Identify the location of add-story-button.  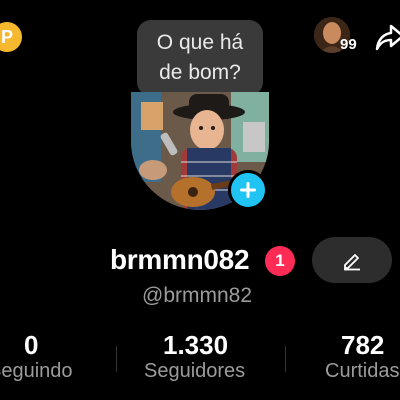
(248, 190).